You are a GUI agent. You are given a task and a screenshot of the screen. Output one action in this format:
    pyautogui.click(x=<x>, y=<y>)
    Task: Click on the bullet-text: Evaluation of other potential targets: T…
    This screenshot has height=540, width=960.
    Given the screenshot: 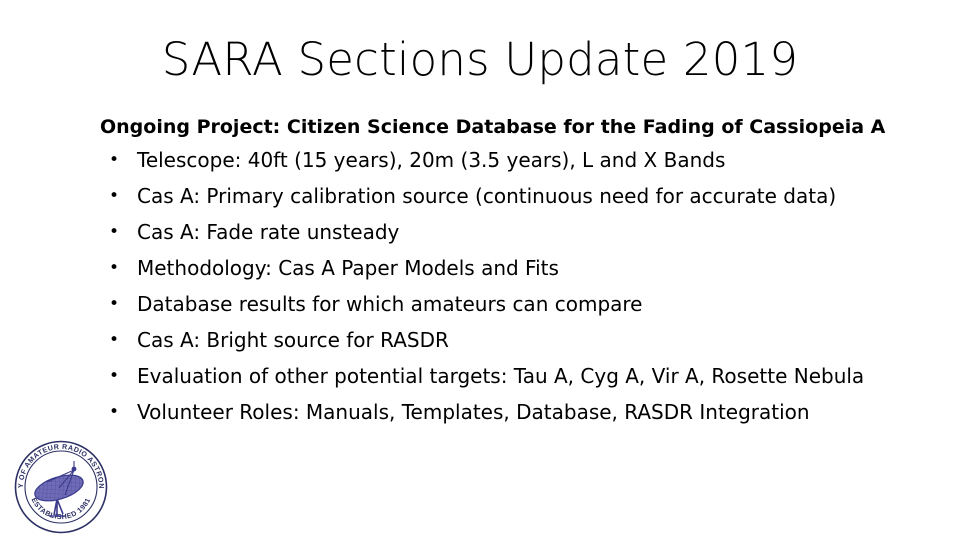 What is the action you would take?
    pyautogui.click(x=501, y=376)
    